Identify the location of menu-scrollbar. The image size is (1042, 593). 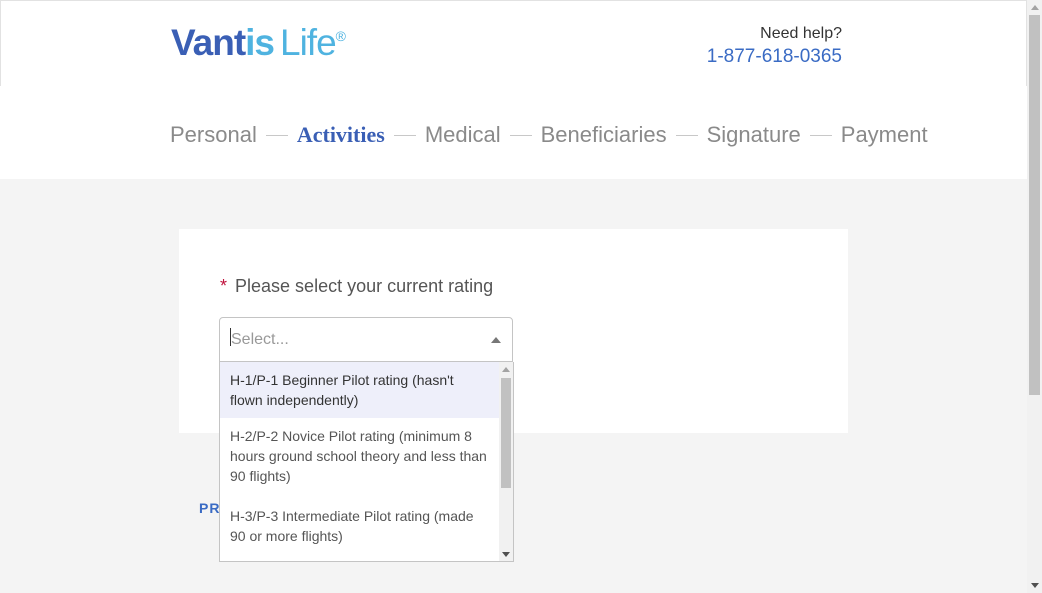
(506, 461).